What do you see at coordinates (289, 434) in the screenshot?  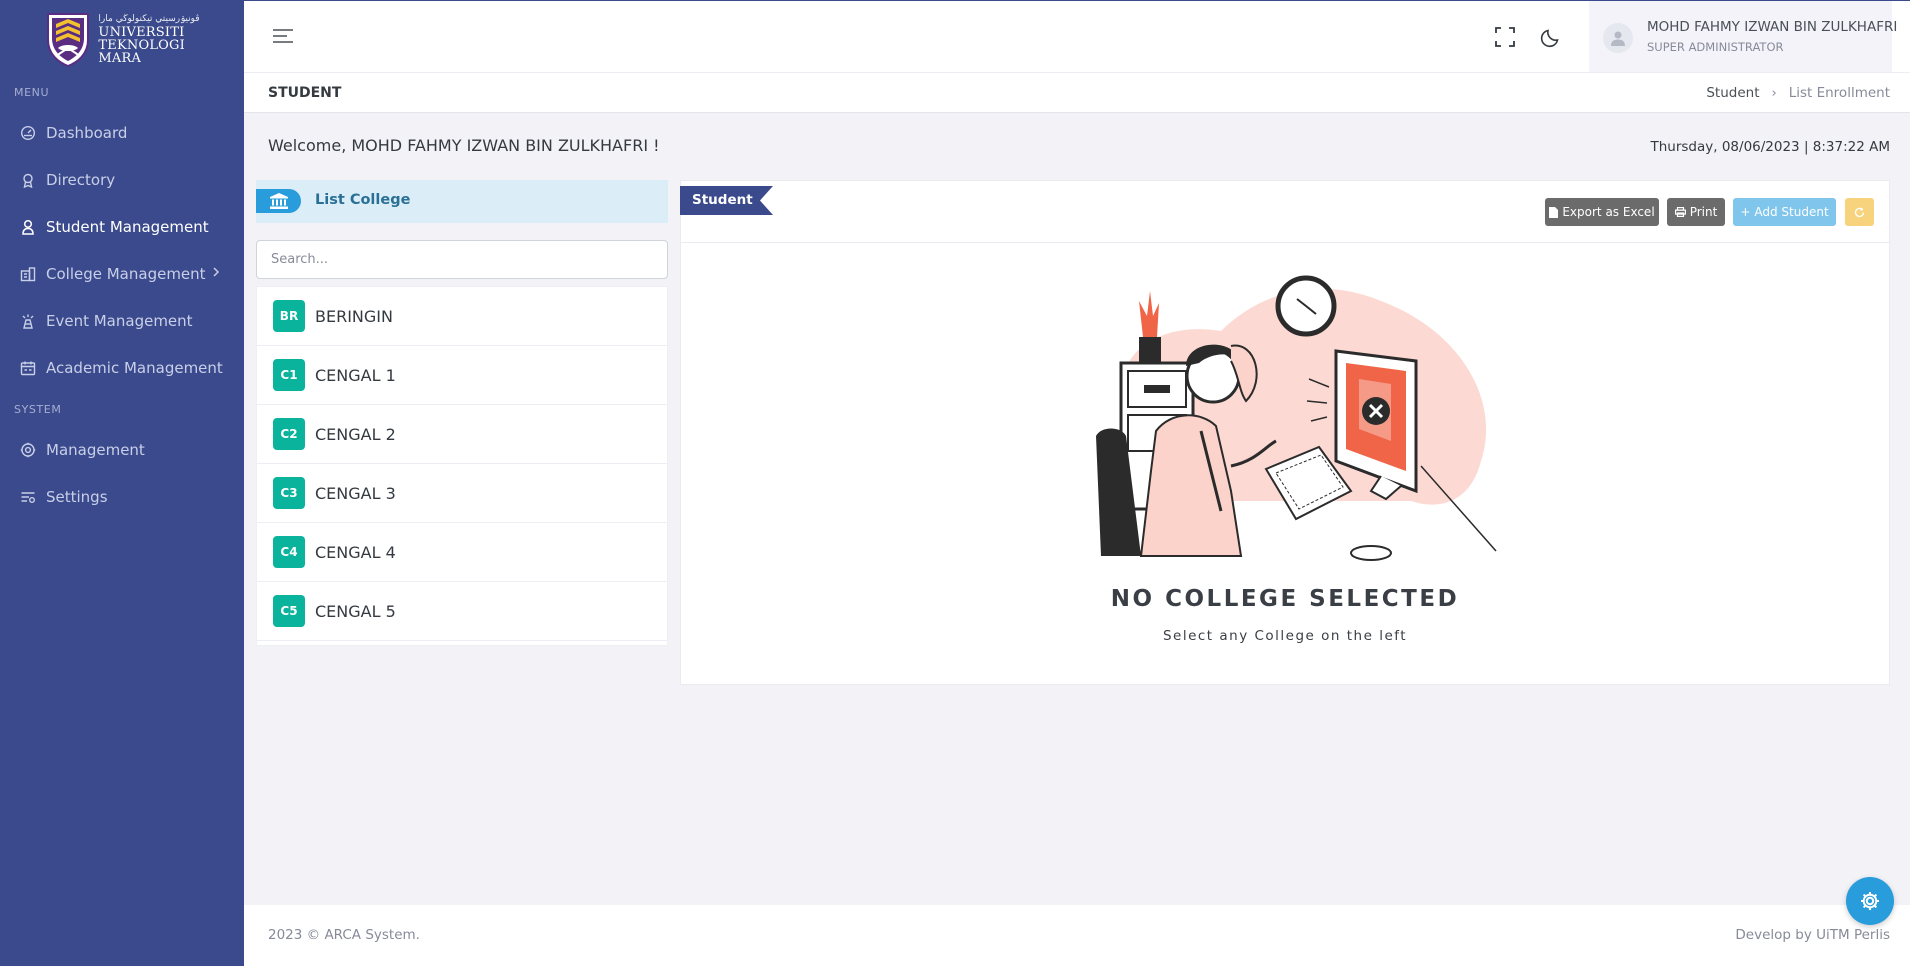 I see `college-badge: C2` at bounding box center [289, 434].